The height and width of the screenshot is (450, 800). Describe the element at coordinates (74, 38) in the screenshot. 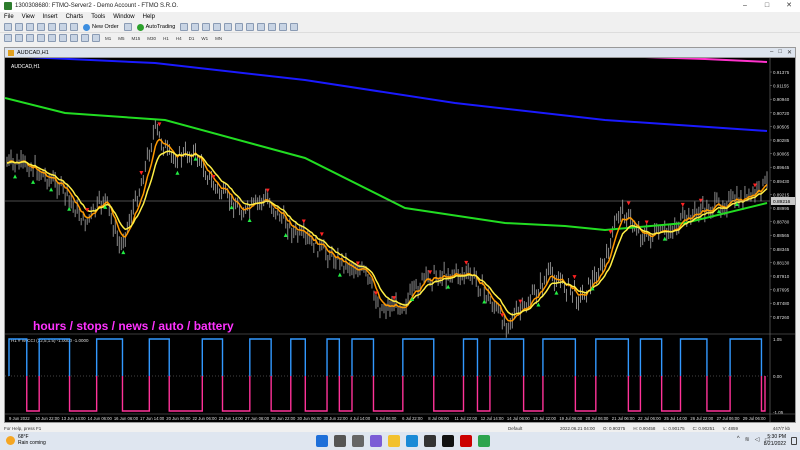

I see `fibonacci-icon` at that location.